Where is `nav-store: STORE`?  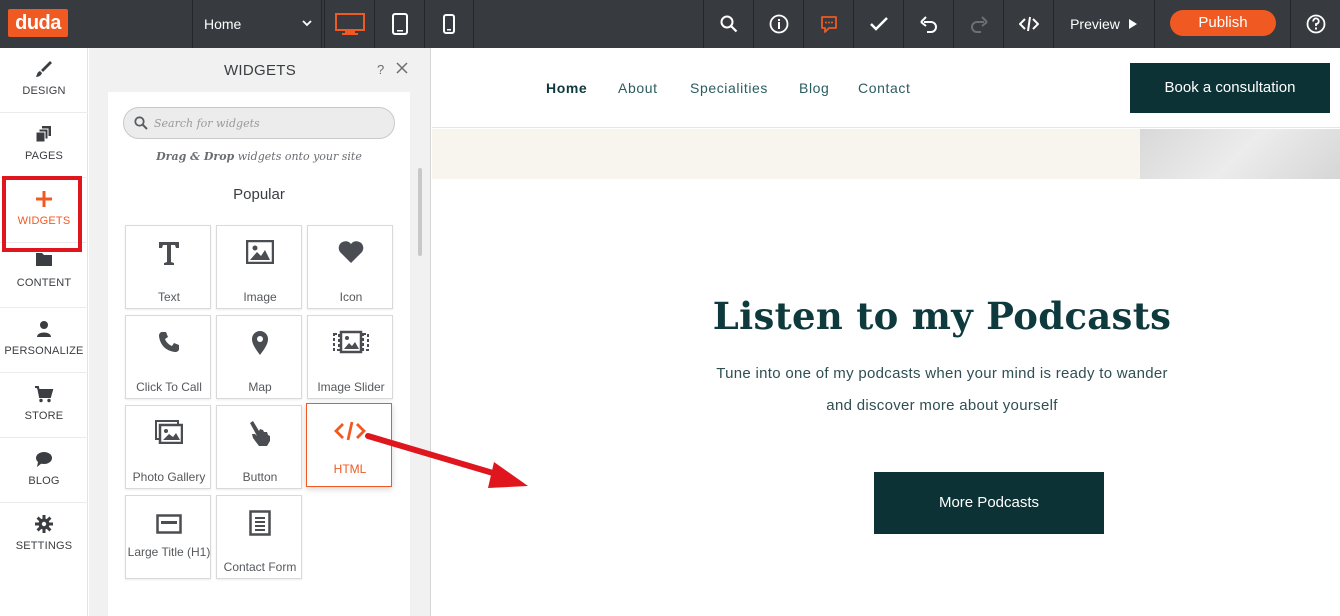
nav-store: STORE is located at coordinates (44, 405).